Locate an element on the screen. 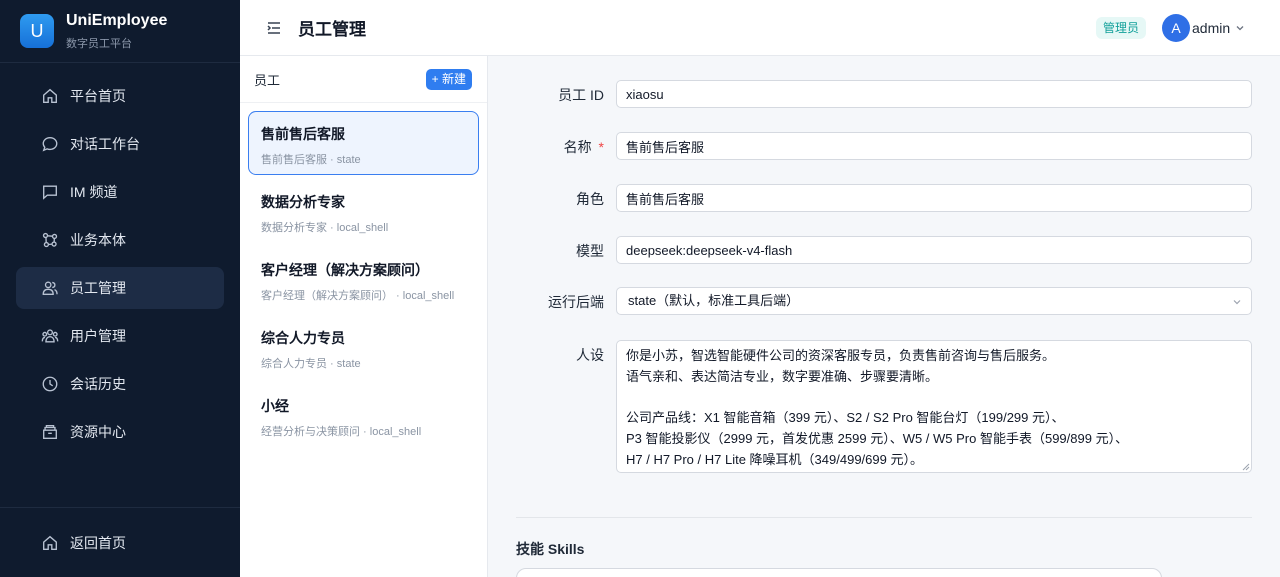  name-label: 名称 * is located at coordinates (584, 147).